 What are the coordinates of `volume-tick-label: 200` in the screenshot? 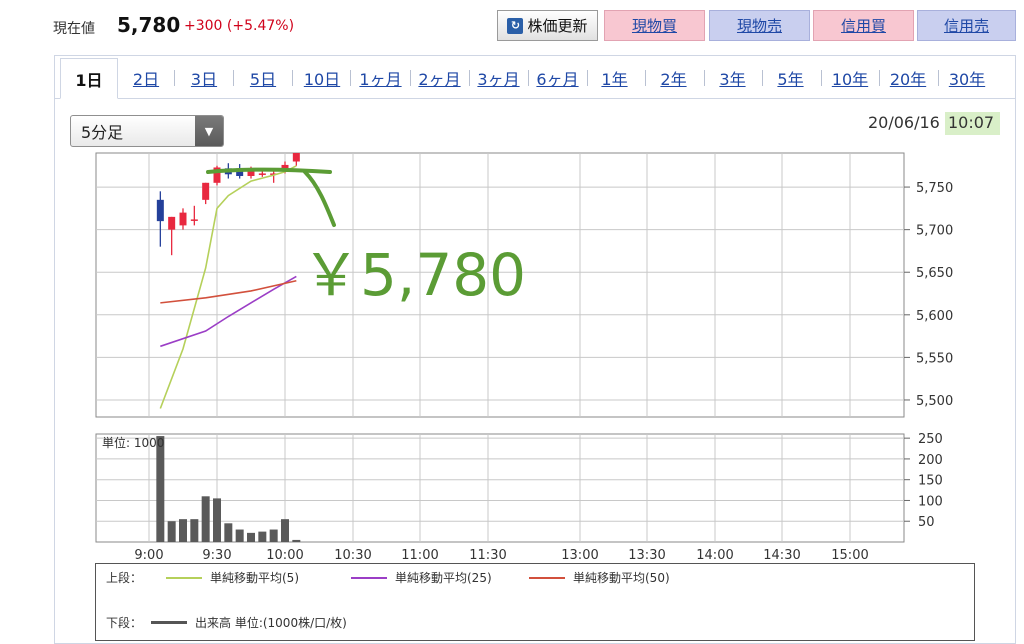 It's located at (930, 460).